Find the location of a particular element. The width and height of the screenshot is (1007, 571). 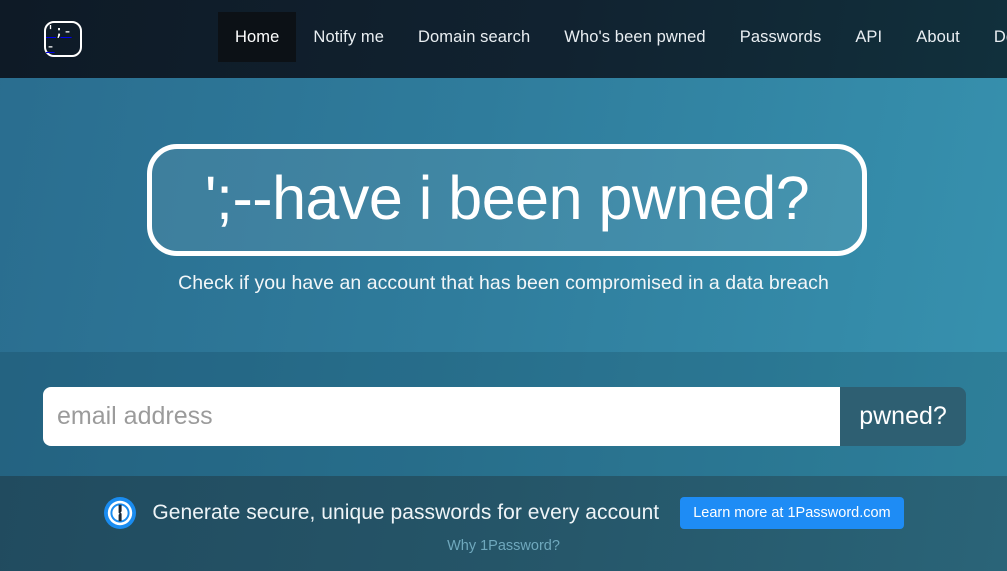

nav-item-home: Home is located at coordinates (257, 37).